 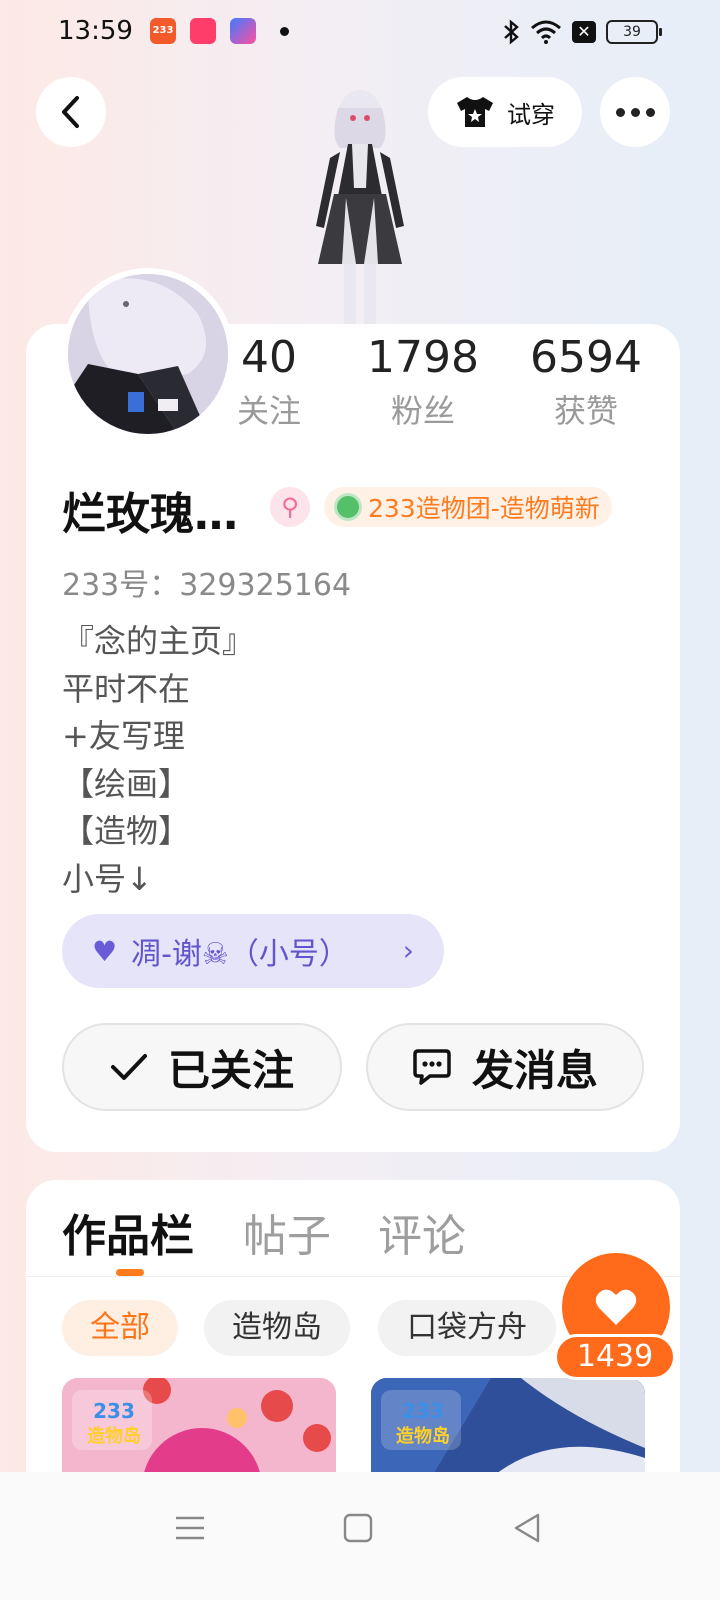 What do you see at coordinates (475, 112) in the screenshot?
I see `tshirt-icon` at bounding box center [475, 112].